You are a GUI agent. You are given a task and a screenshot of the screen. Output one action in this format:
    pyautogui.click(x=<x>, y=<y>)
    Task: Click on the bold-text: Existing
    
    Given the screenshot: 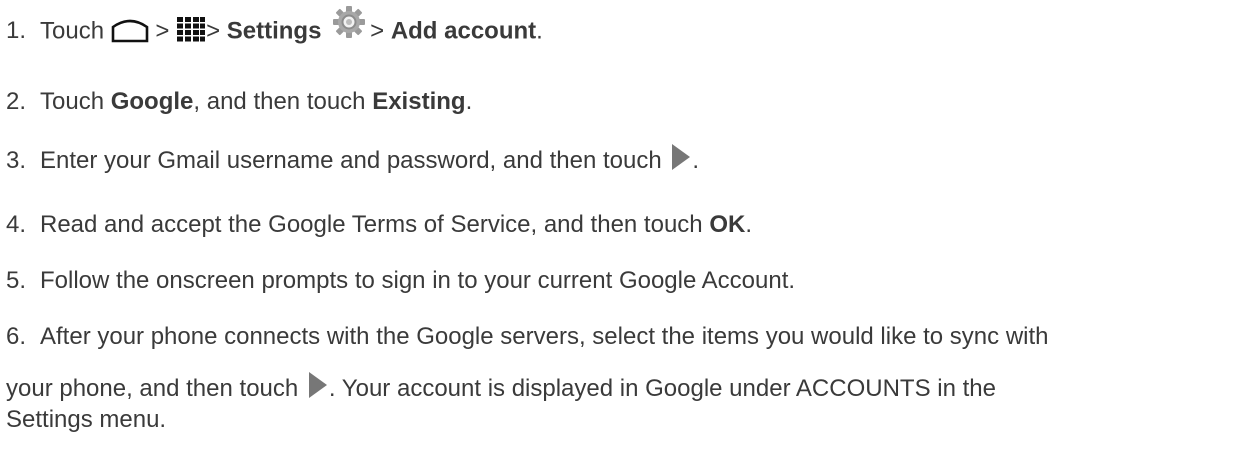 What is the action you would take?
    pyautogui.click(x=419, y=101)
    